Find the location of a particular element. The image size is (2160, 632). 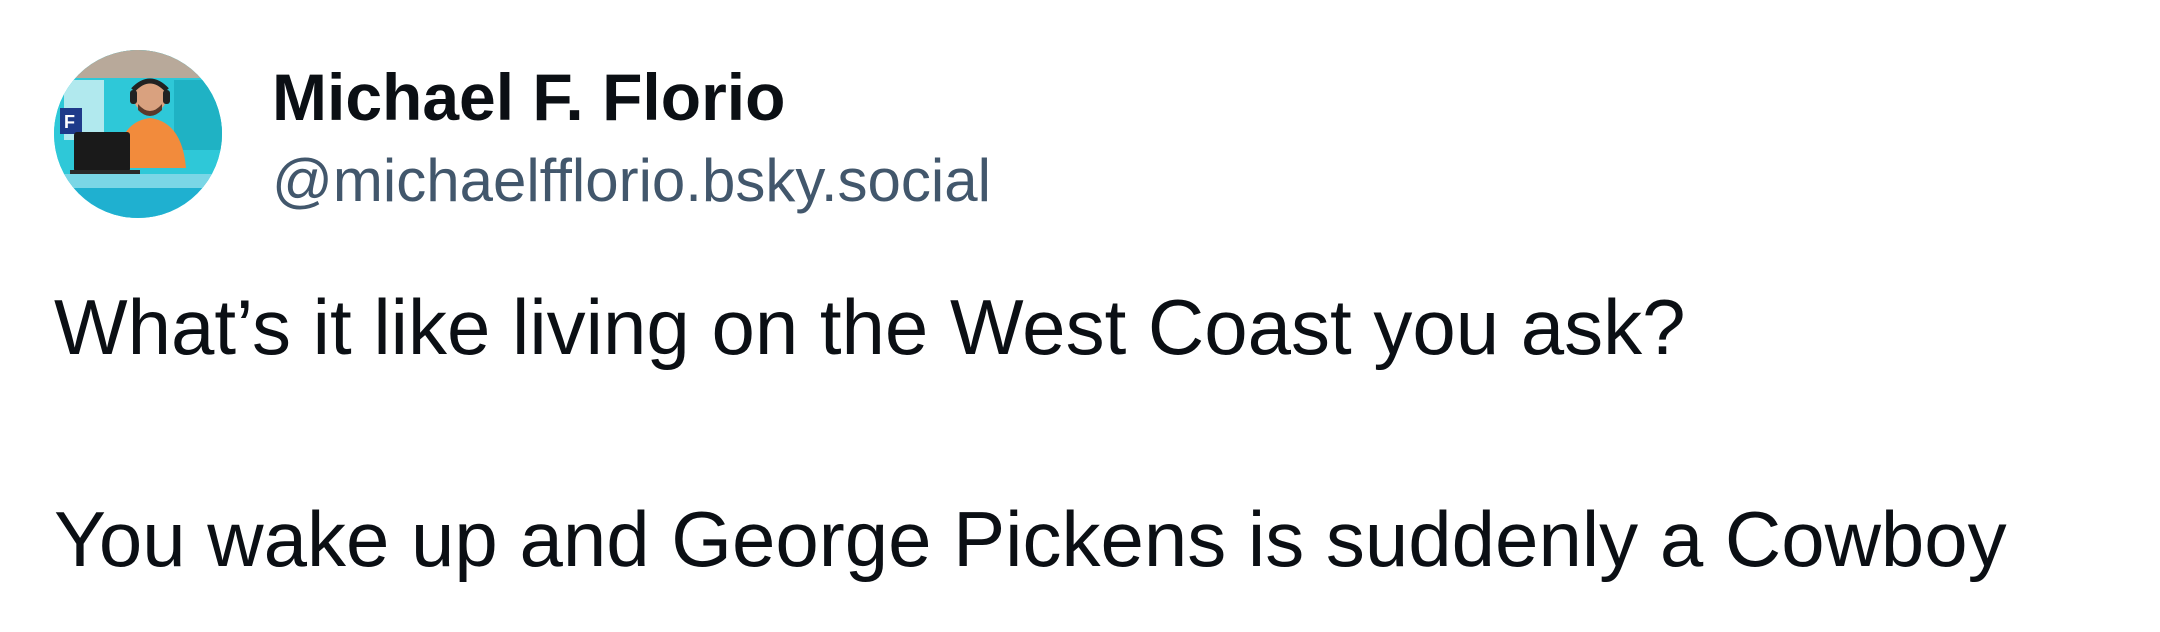

author-avatar: F is located at coordinates (138, 134).